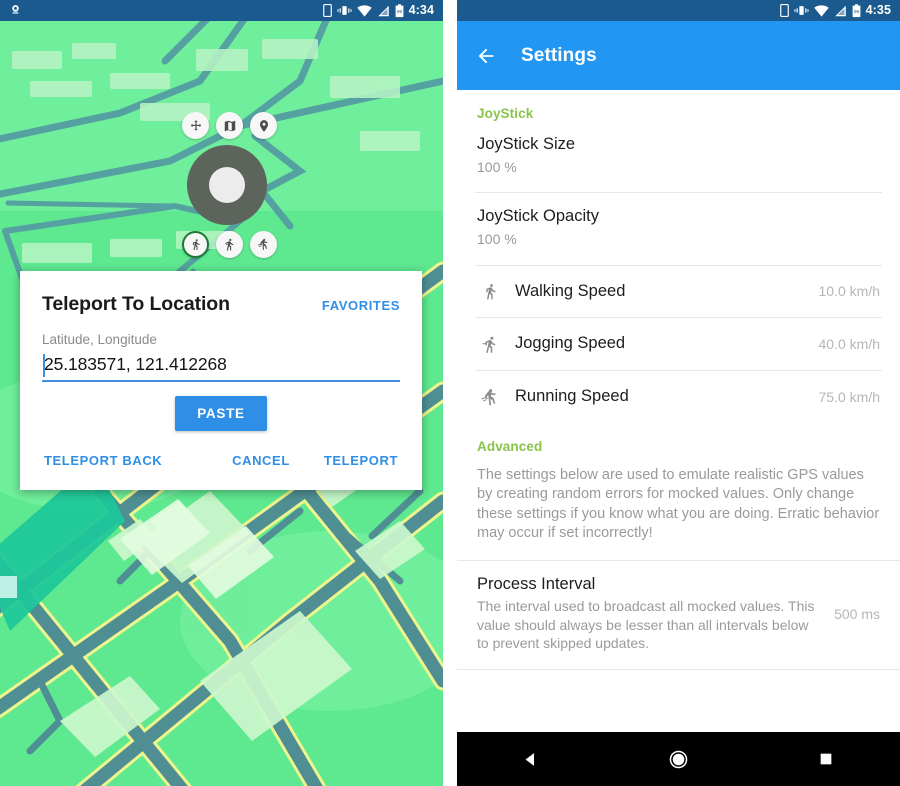 This screenshot has width=900, height=786. What do you see at coordinates (11, 10) in the screenshot?
I see `notification-icons` at bounding box center [11, 10].